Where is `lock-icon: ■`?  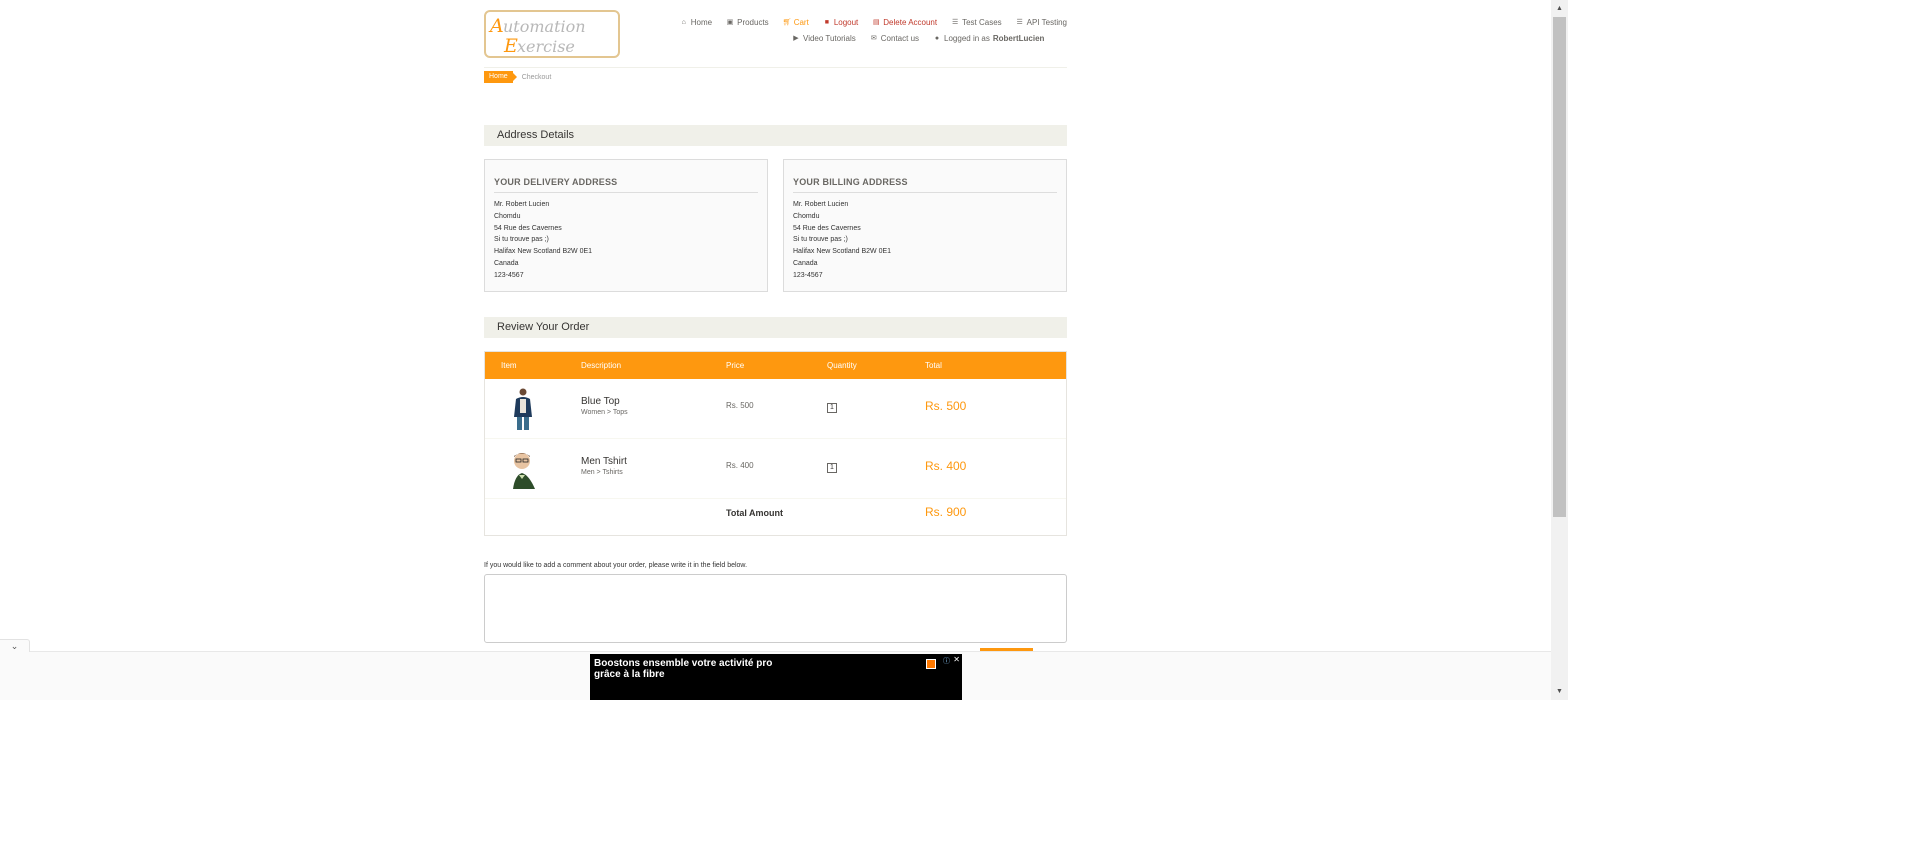 lock-icon: ■ is located at coordinates (826, 22).